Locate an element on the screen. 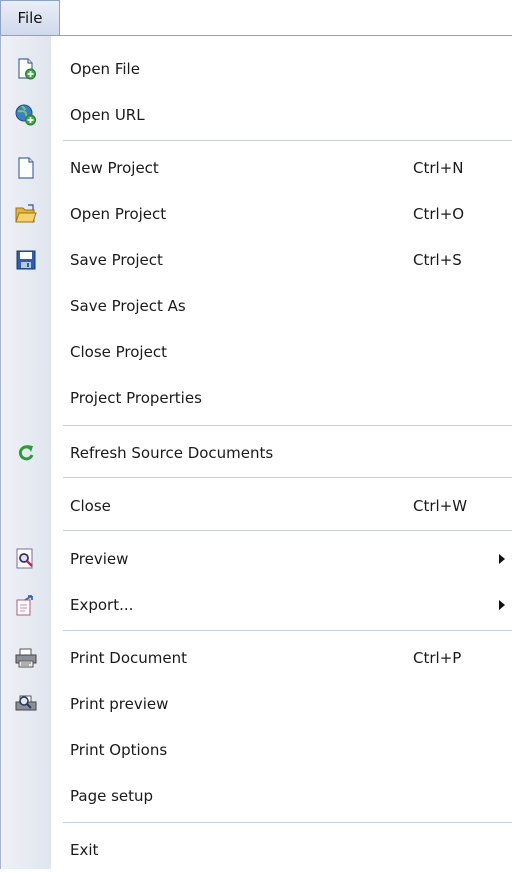  menu-item-save-project: Save Project Ctrl+S is located at coordinates (256, 260).